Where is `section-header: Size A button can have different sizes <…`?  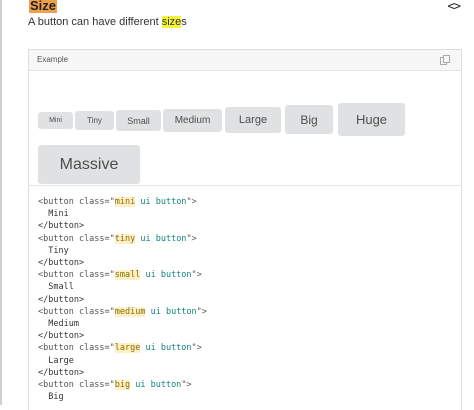 section-header: Size A button can have different sizes <… is located at coordinates (246, 20).